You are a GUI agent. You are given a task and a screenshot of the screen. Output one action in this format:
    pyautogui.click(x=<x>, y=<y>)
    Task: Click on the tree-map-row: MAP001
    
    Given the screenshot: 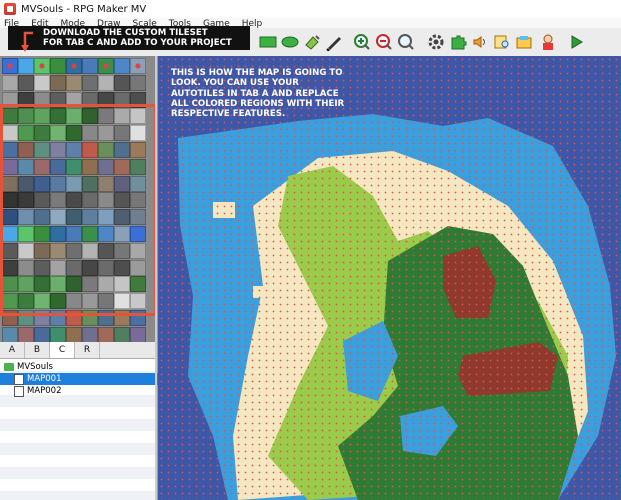 What is the action you would take?
    pyautogui.click(x=84, y=379)
    